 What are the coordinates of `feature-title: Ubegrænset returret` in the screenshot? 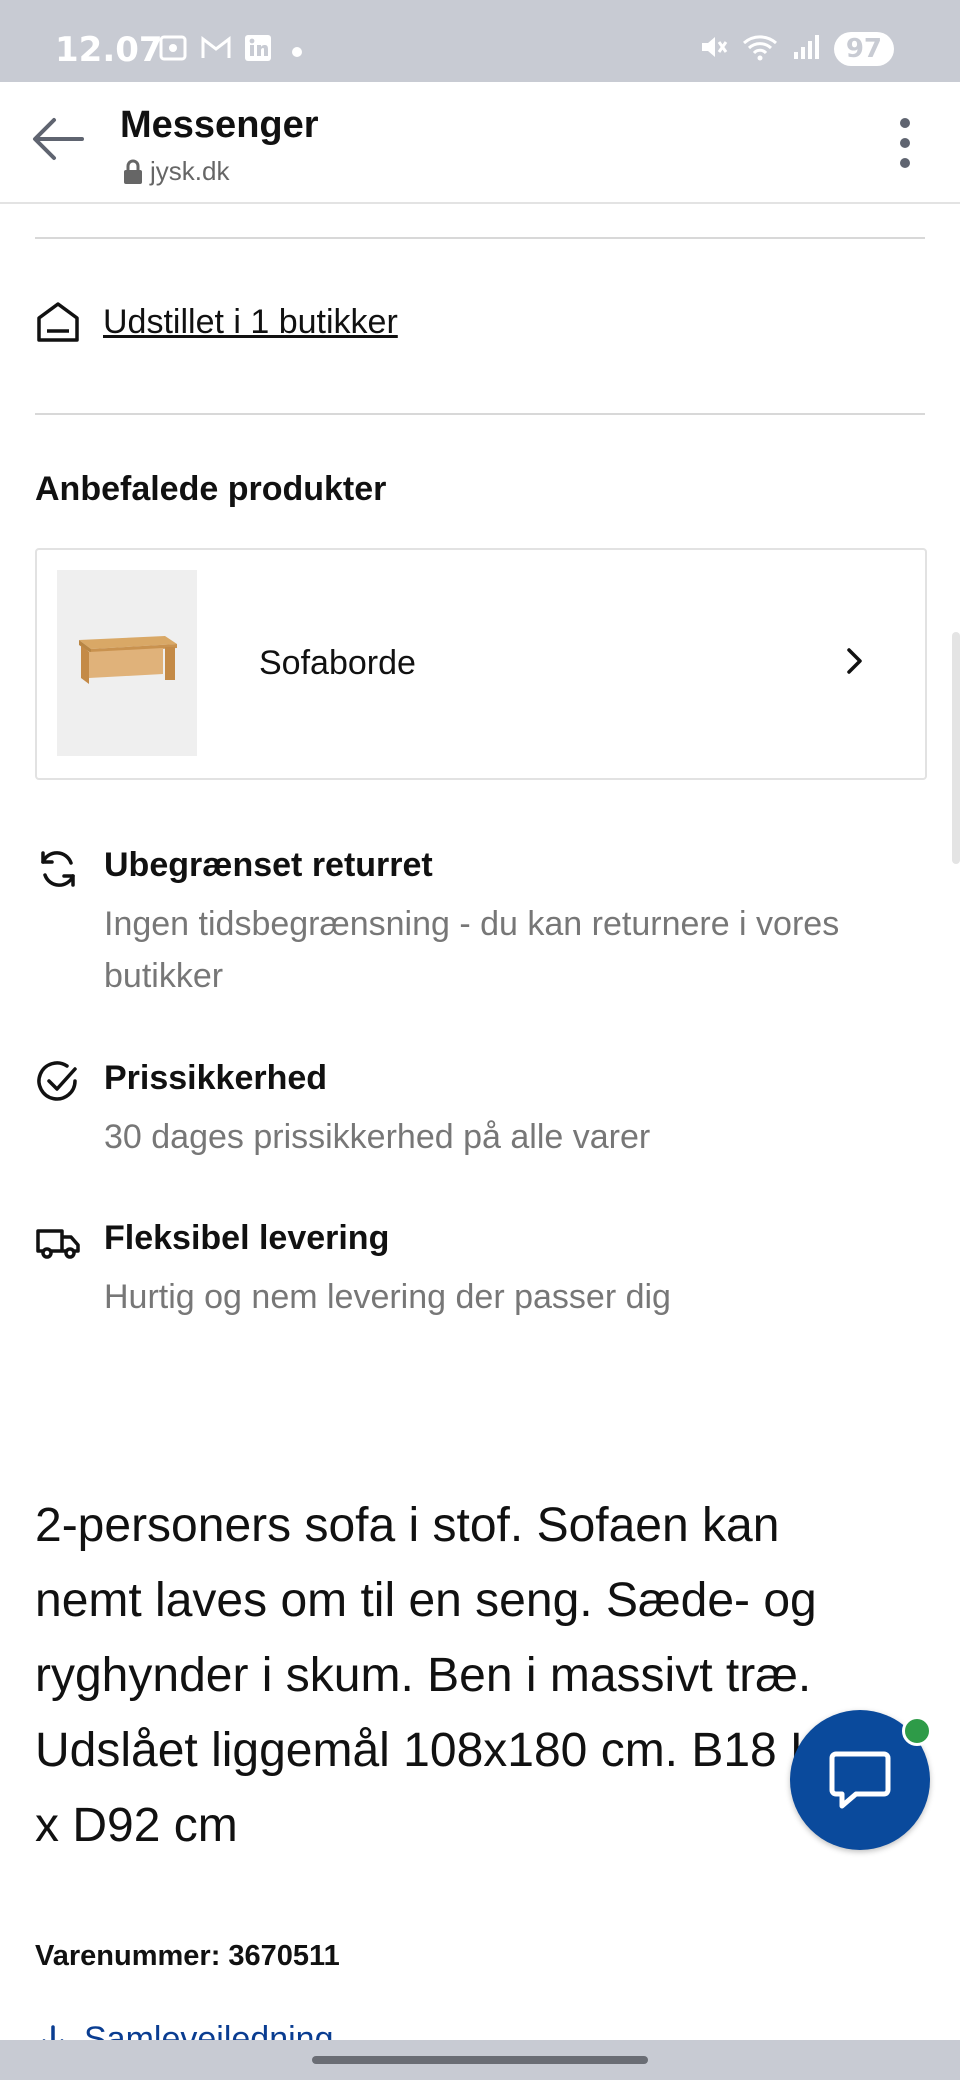 It's located at (268, 865).